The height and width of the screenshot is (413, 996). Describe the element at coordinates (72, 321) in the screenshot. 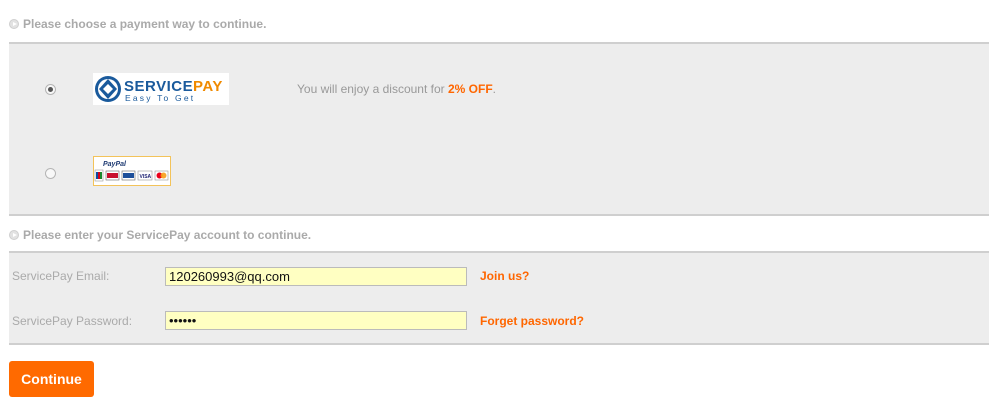

I see `password-label: ServicePay Password:` at that location.